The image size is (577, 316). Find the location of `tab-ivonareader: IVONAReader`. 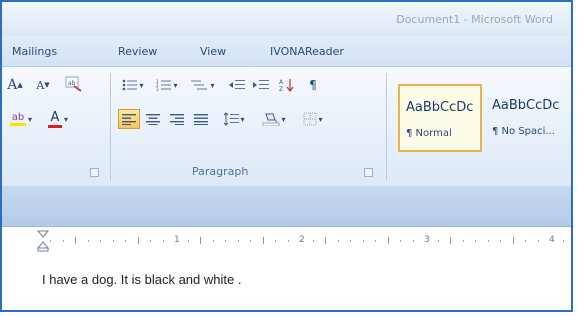

tab-ivonareader: IVONAReader is located at coordinates (307, 51).